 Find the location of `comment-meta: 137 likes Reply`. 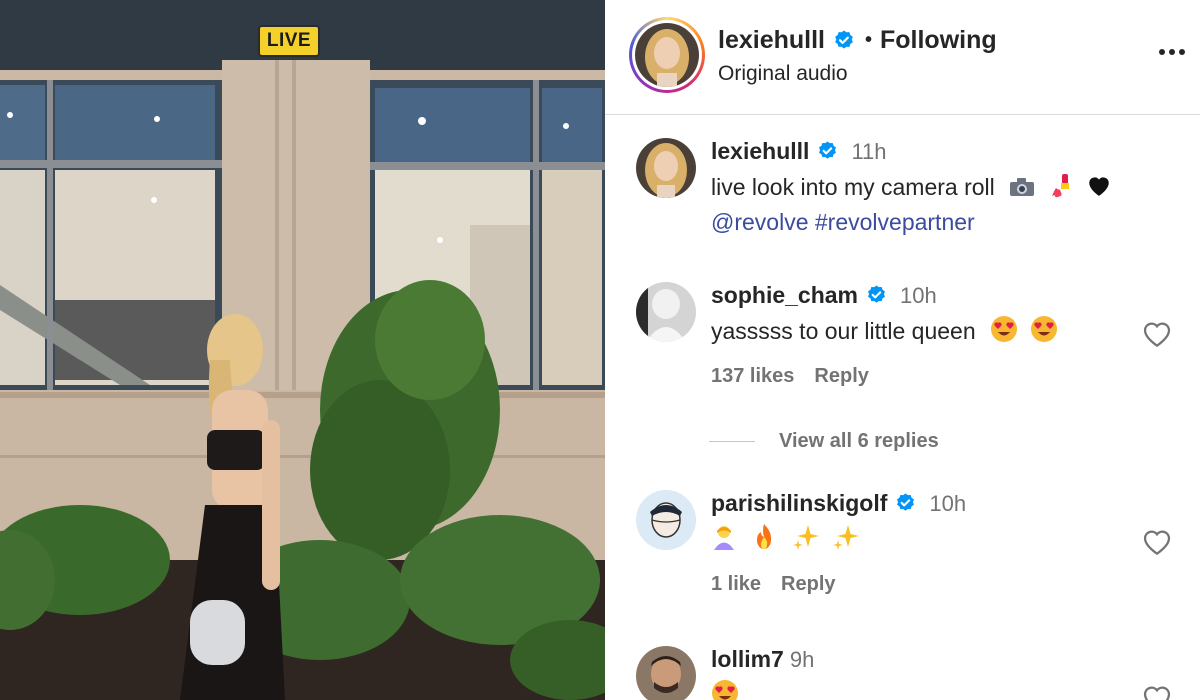

comment-meta: 137 likes Reply is located at coordinates (936, 376).